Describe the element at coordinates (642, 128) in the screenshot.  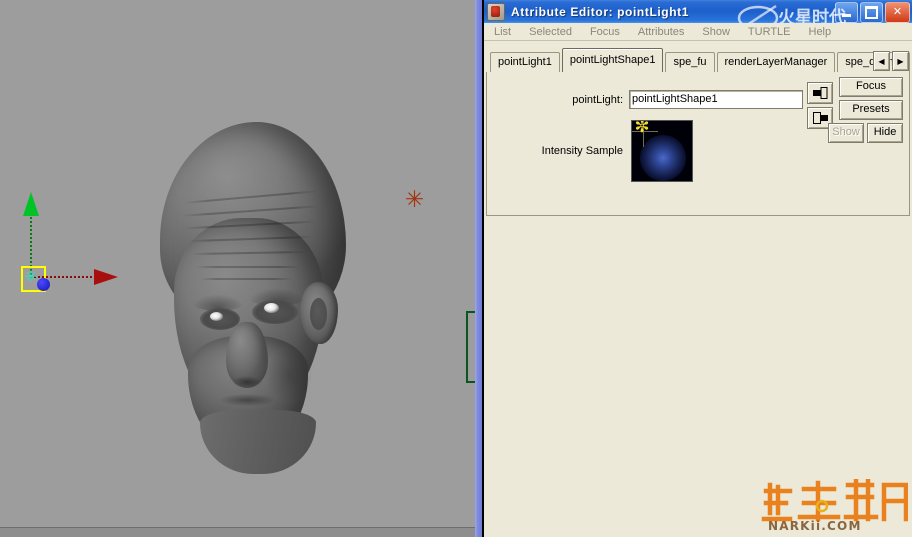
I see `sample-light-star-icon: ✼` at that location.